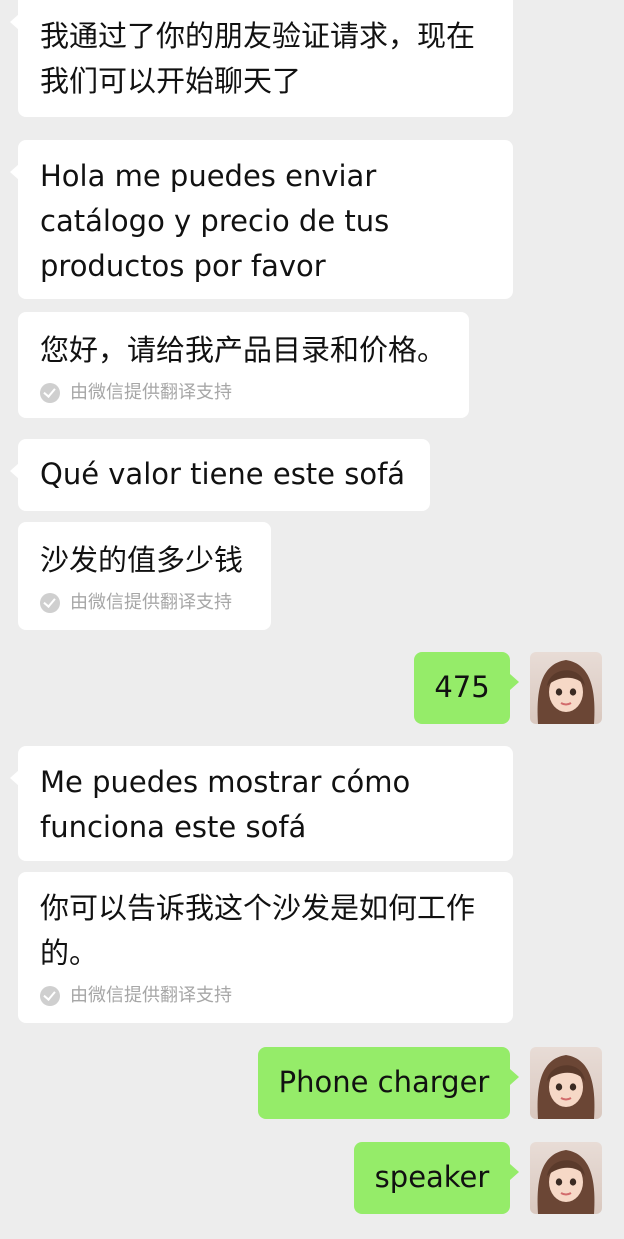  What do you see at coordinates (432, 1177) in the screenshot?
I see `message-text: speaker` at bounding box center [432, 1177].